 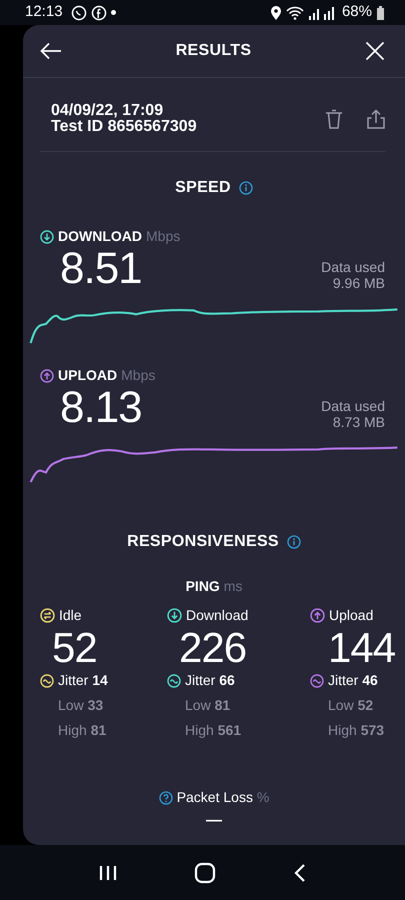 What do you see at coordinates (101, 408) in the screenshot?
I see `speed-value: 8.13` at bounding box center [101, 408].